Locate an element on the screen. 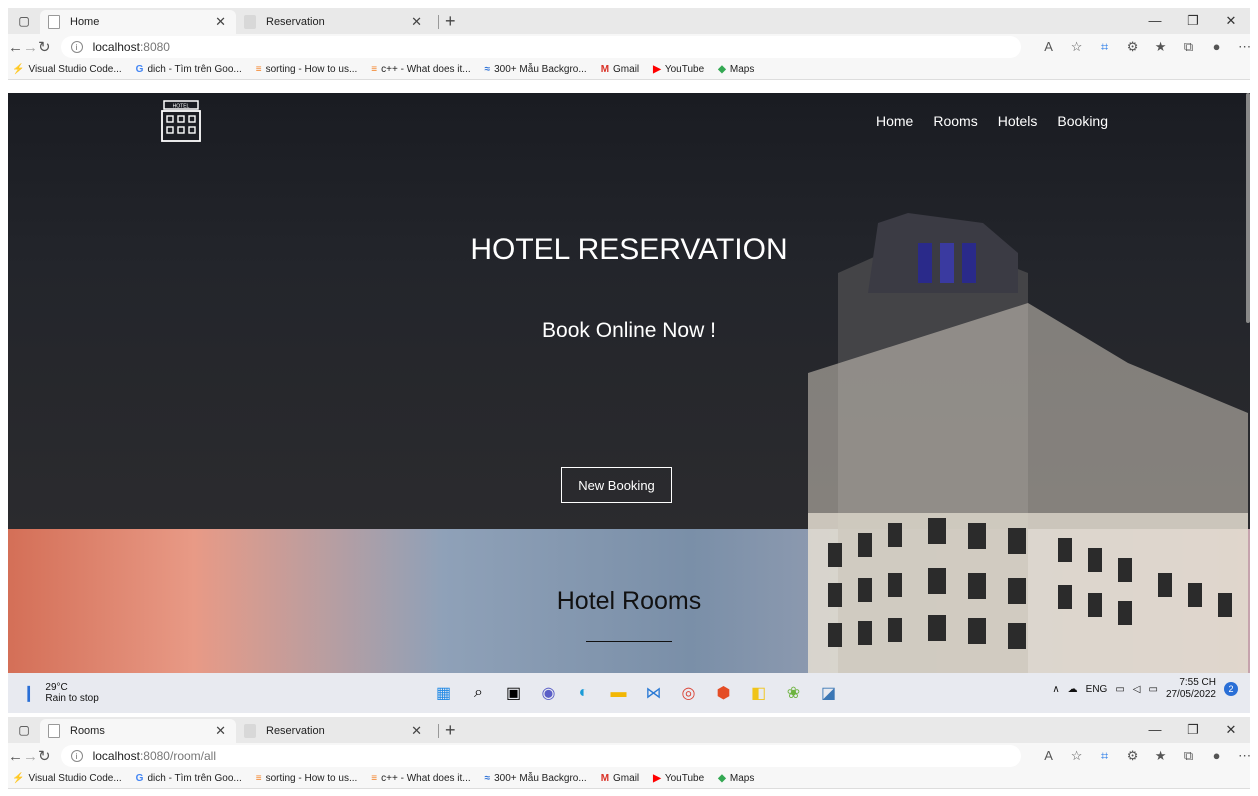 Image resolution: width=1258 pixels, height=796 pixels. new-booking-button: New Booking is located at coordinates (616, 485).